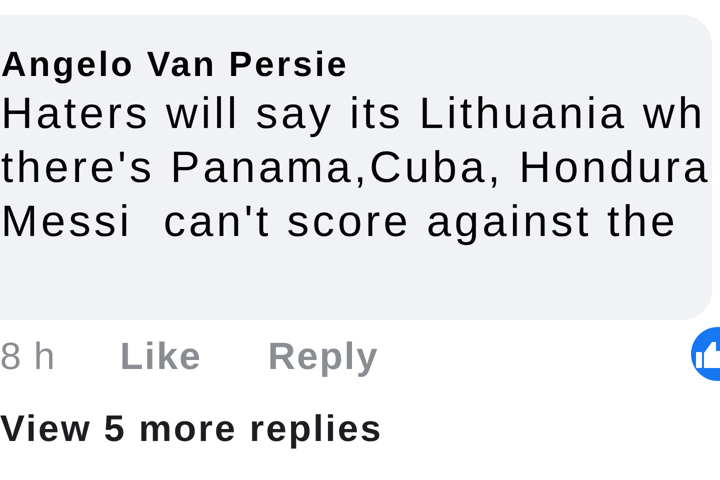  Describe the element at coordinates (28, 357) in the screenshot. I see `comment-time: 8 h` at that location.